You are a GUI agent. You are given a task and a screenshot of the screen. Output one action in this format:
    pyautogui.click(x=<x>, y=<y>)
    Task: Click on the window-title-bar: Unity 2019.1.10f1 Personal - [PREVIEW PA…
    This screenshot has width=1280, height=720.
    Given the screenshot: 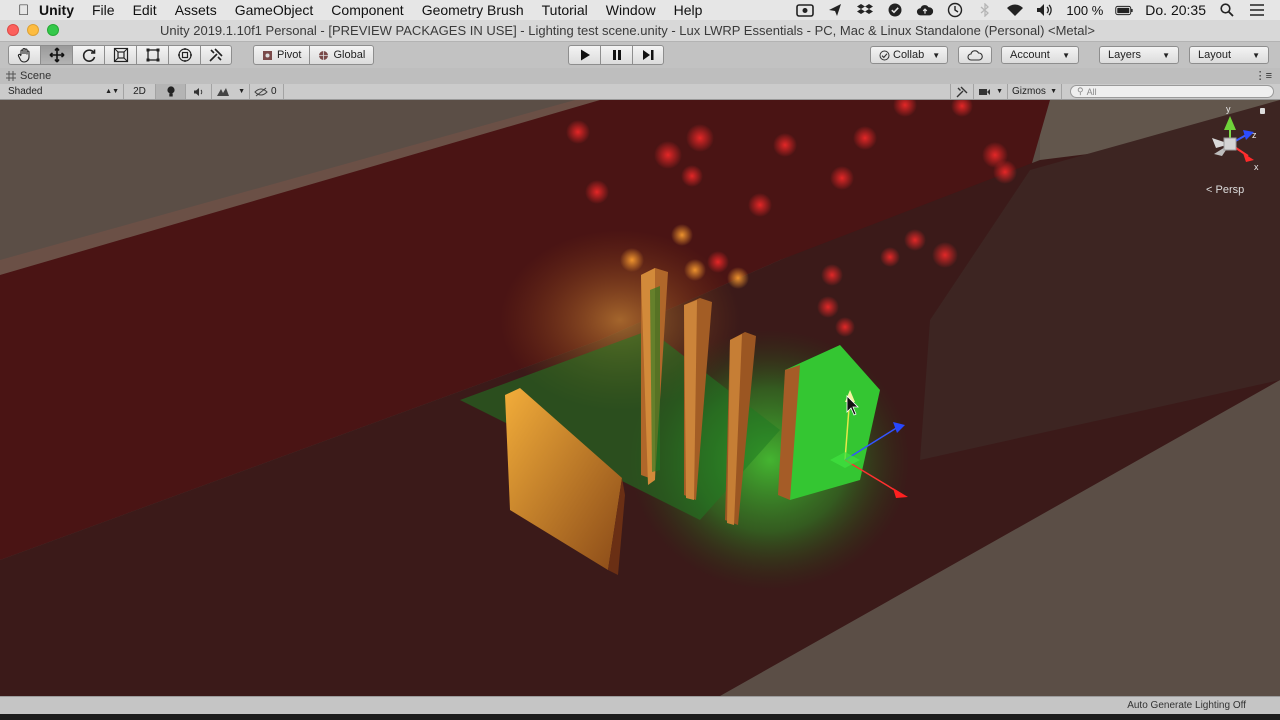 What is the action you would take?
    pyautogui.click(x=640, y=31)
    